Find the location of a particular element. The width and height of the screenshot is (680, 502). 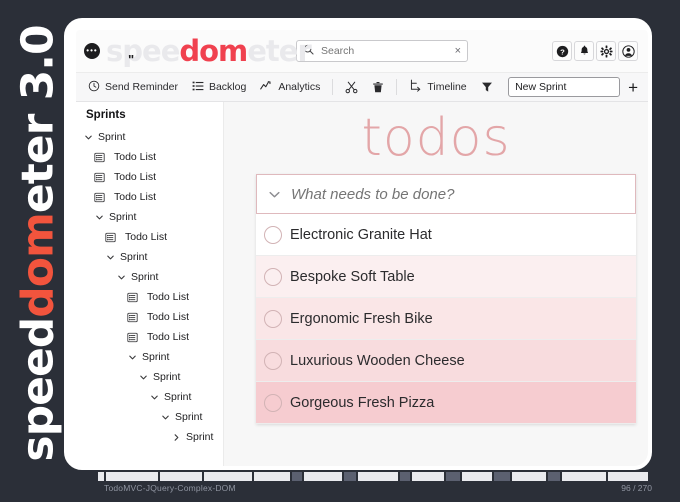

search-box: × is located at coordinates (382, 51).